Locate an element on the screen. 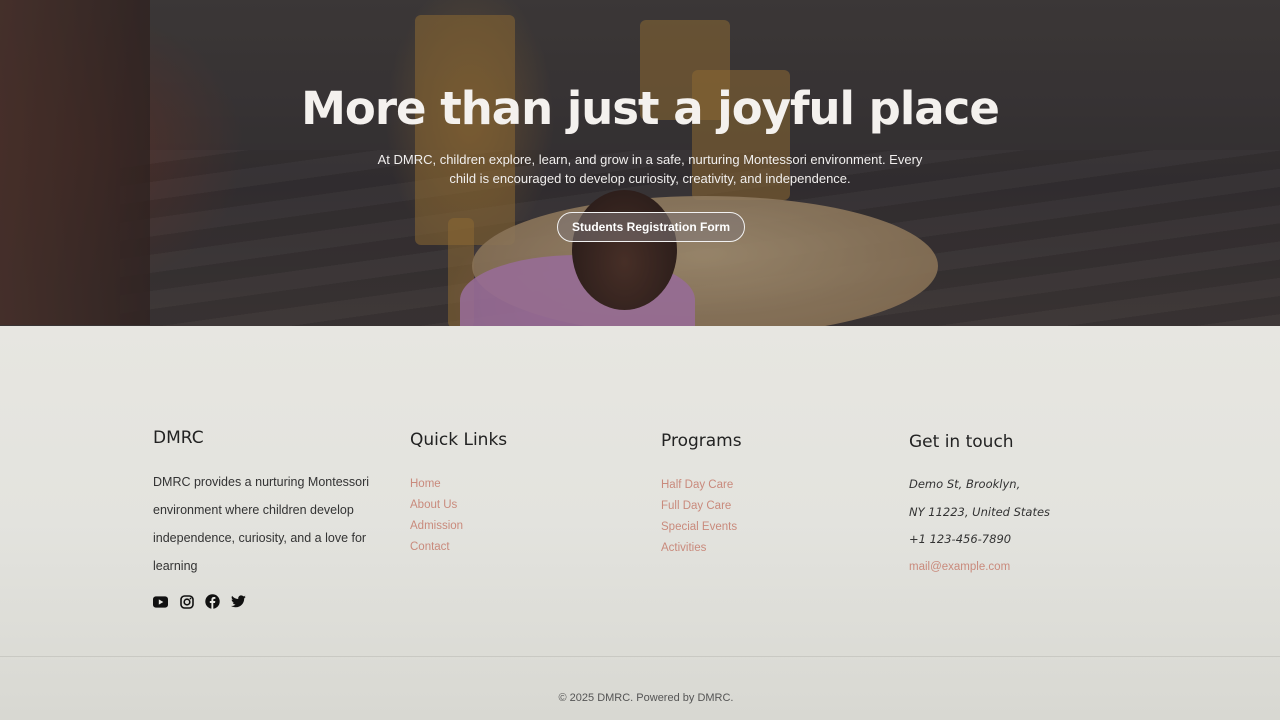  social-links is located at coordinates (263, 601).